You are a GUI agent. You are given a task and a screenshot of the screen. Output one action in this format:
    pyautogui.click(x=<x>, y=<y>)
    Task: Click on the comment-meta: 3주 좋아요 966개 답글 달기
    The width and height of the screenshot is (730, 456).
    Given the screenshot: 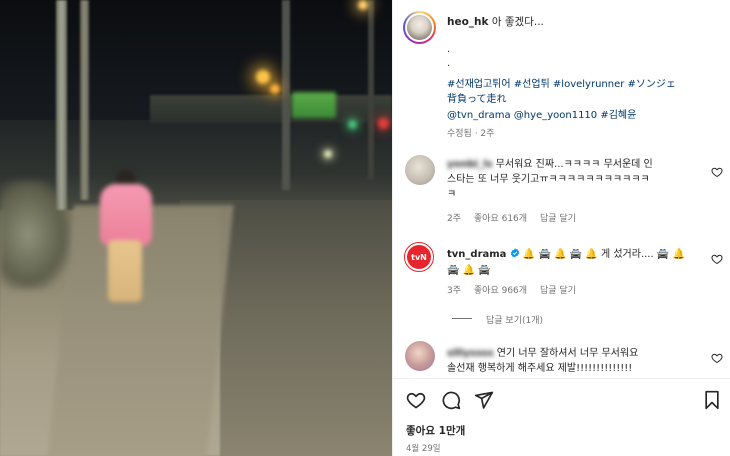 What is the action you would take?
    pyautogui.click(x=511, y=289)
    